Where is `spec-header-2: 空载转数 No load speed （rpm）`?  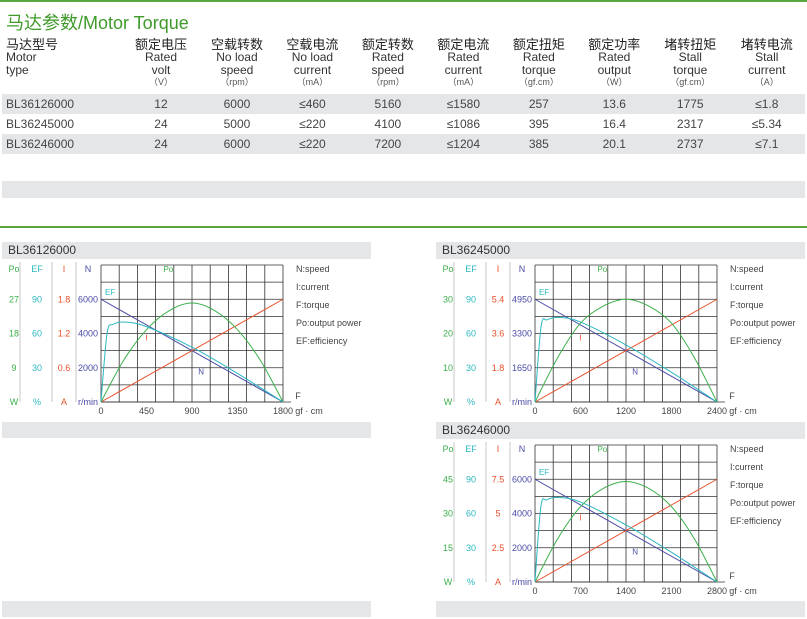 spec-header-2: 空载转数 No load speed （rpm） is located at coordinates (236, 66).